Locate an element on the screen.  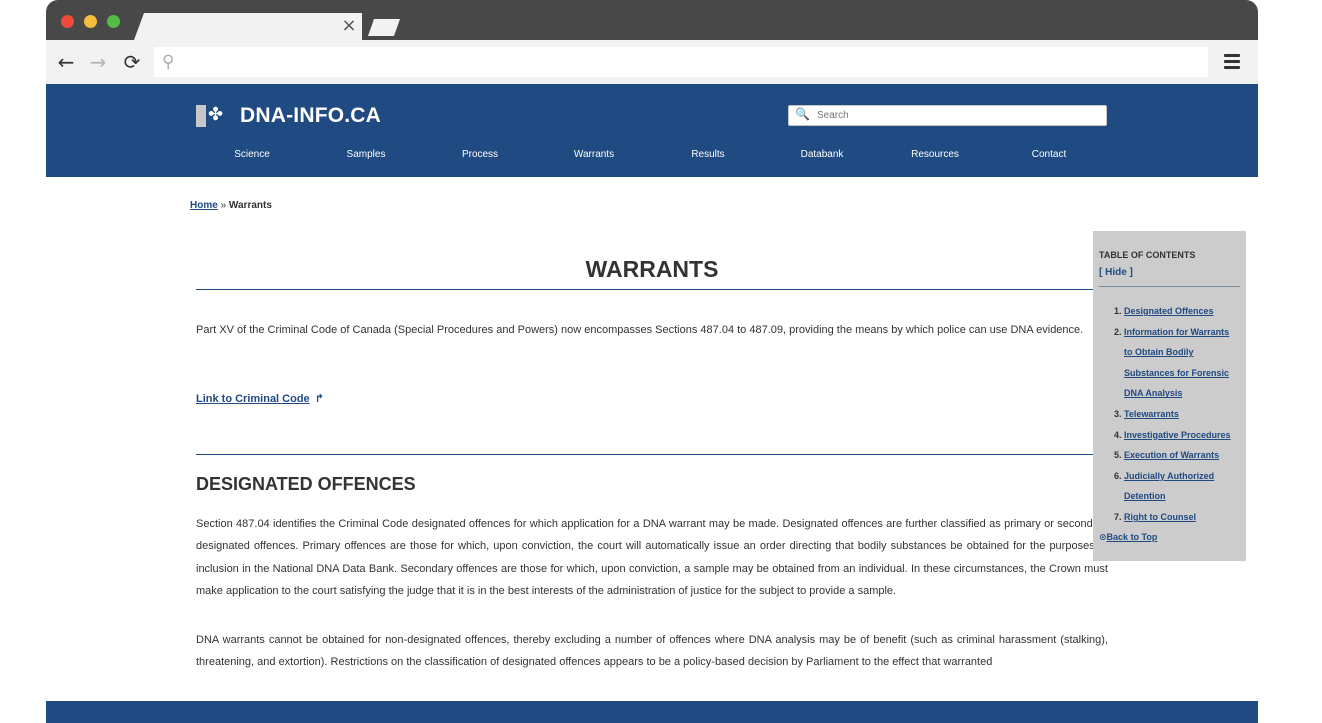
toc-item: 7. Right to Counsel is located at coordinates (1155, 516).